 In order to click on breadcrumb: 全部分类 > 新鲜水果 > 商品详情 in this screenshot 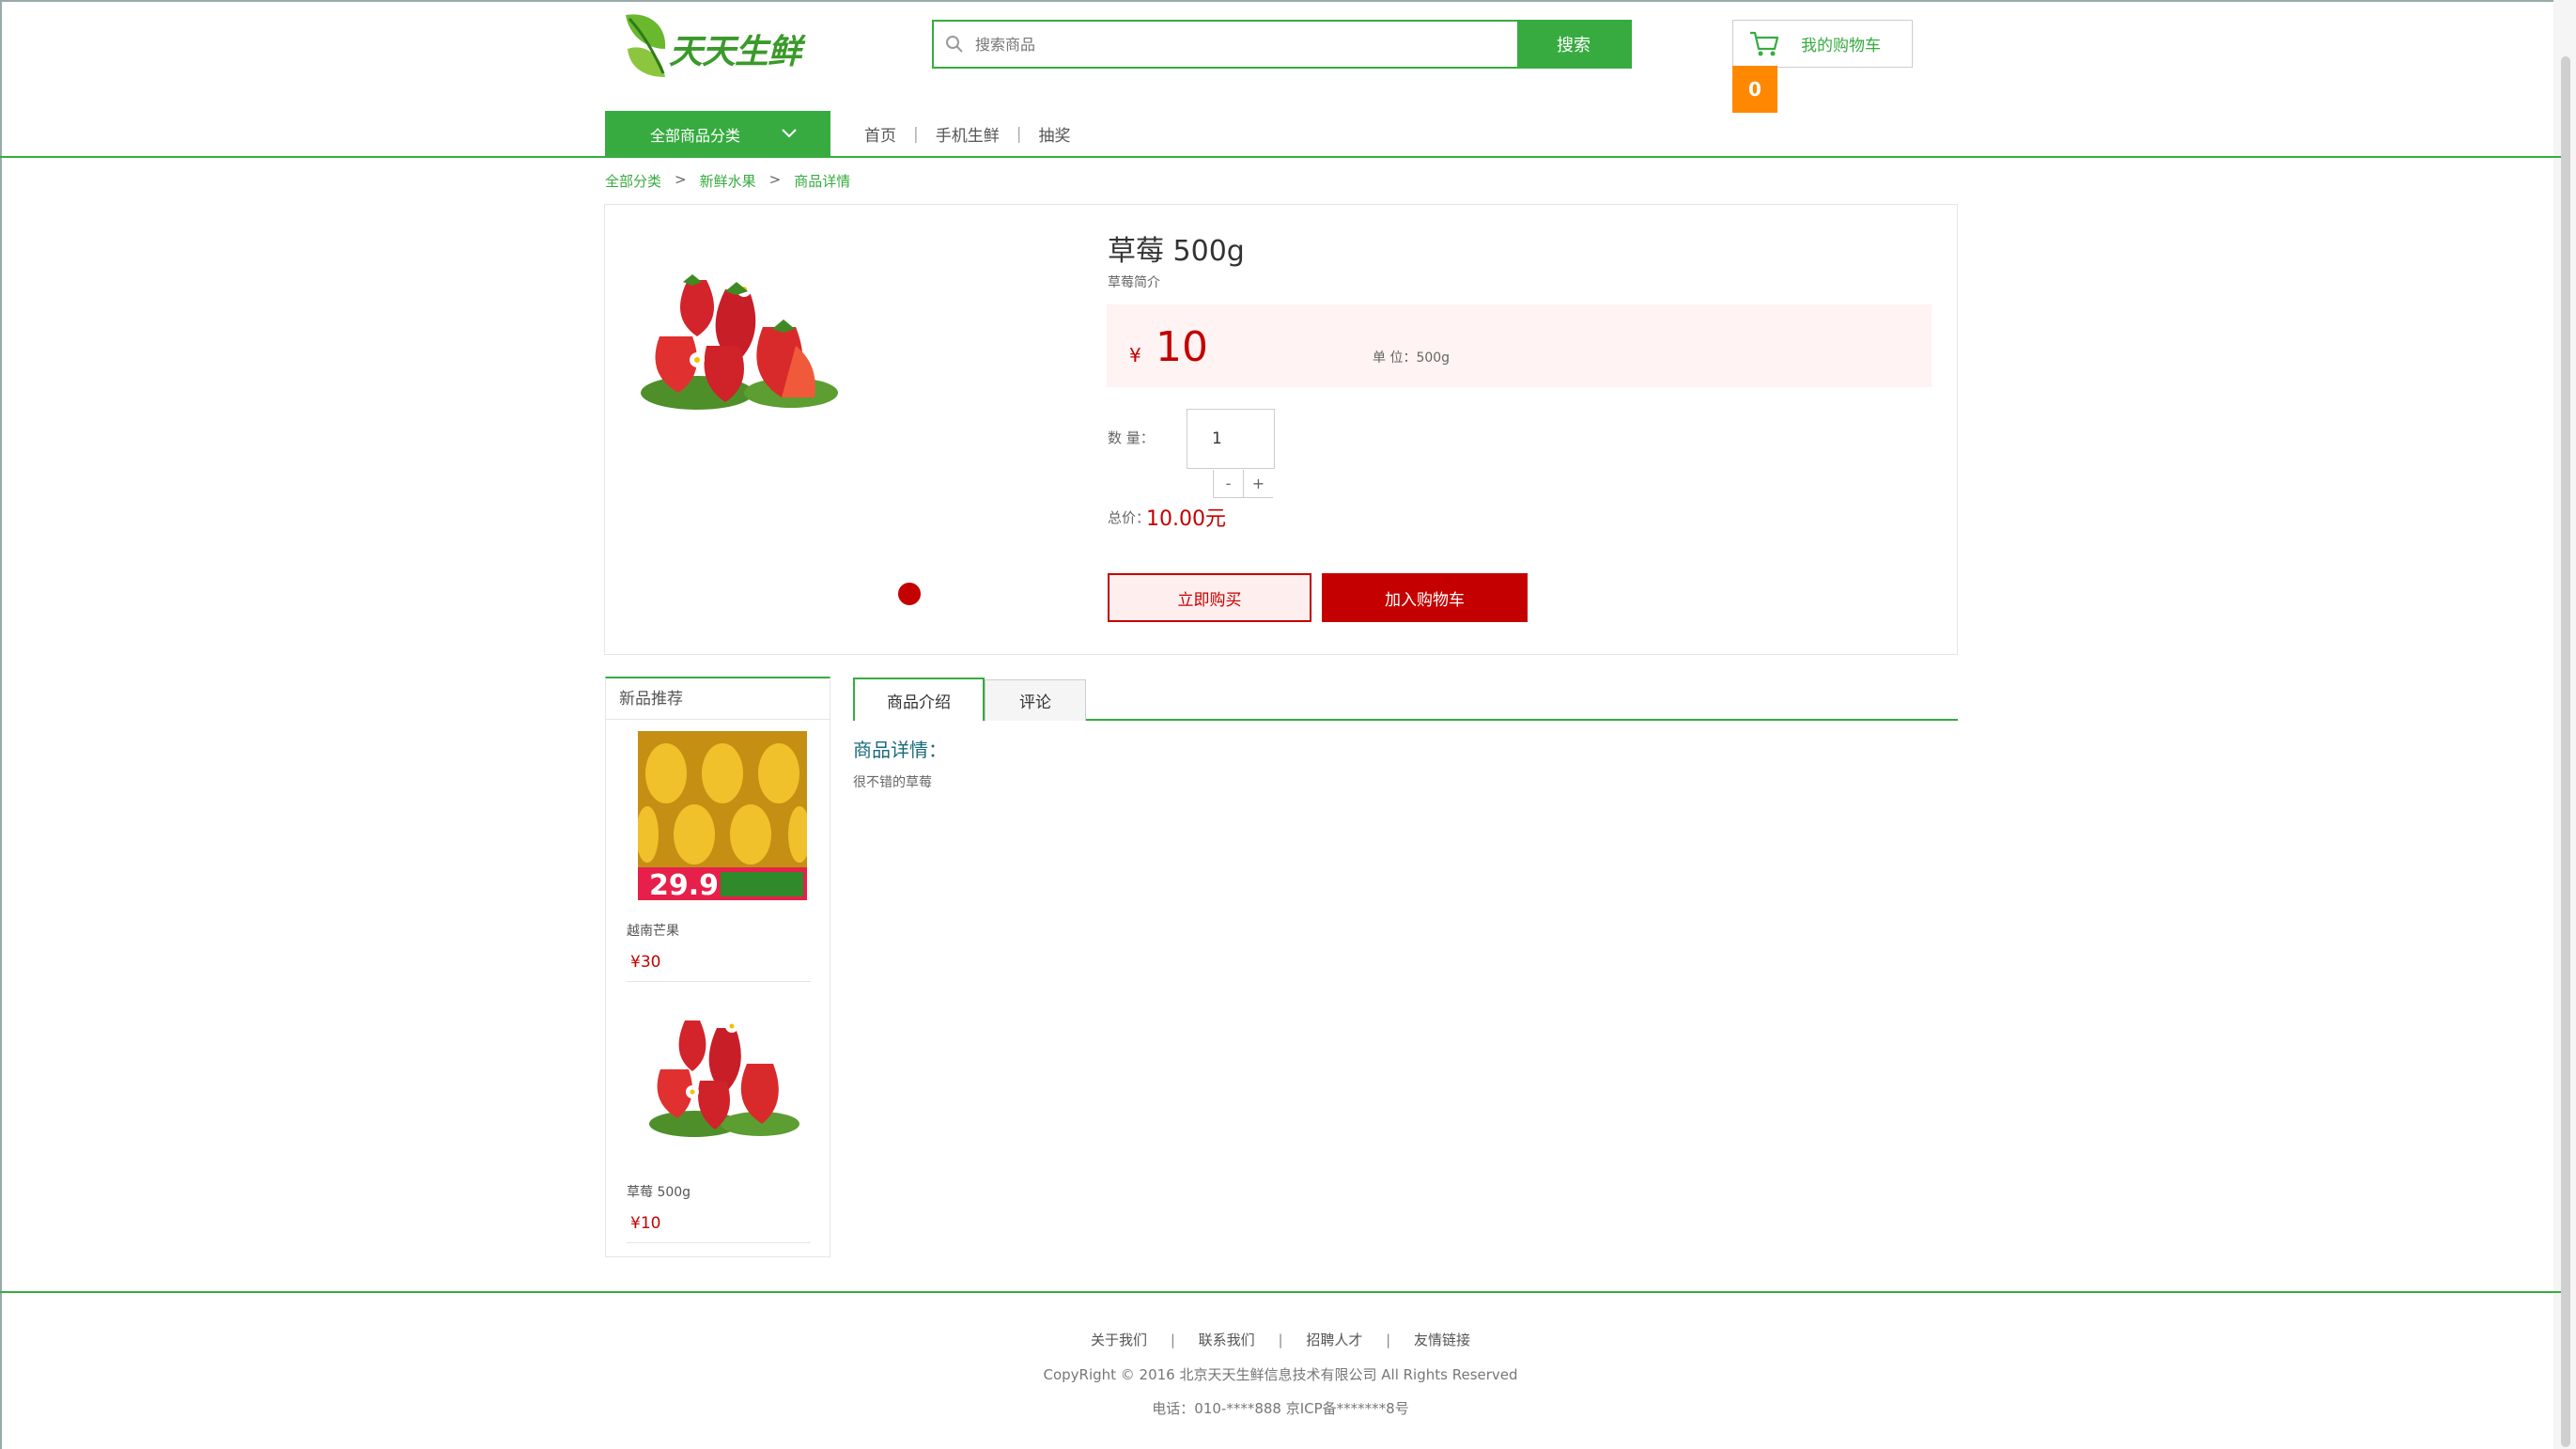, I will do `click(727, 181)`.